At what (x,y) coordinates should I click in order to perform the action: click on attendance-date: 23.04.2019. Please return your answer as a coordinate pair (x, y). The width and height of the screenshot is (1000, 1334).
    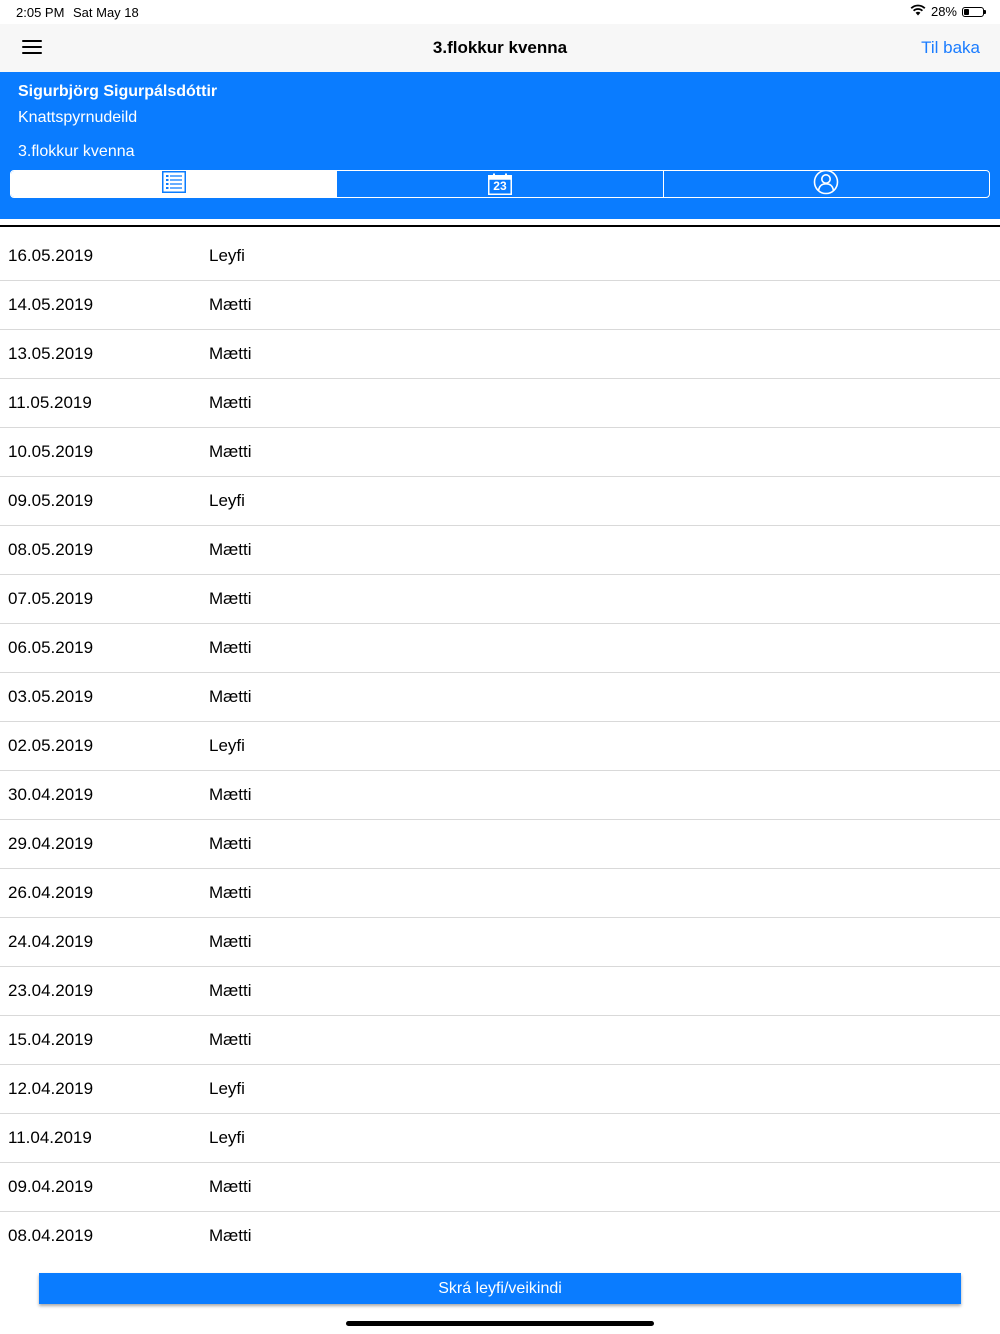
    Looking at the image, I should click on (51, 990).